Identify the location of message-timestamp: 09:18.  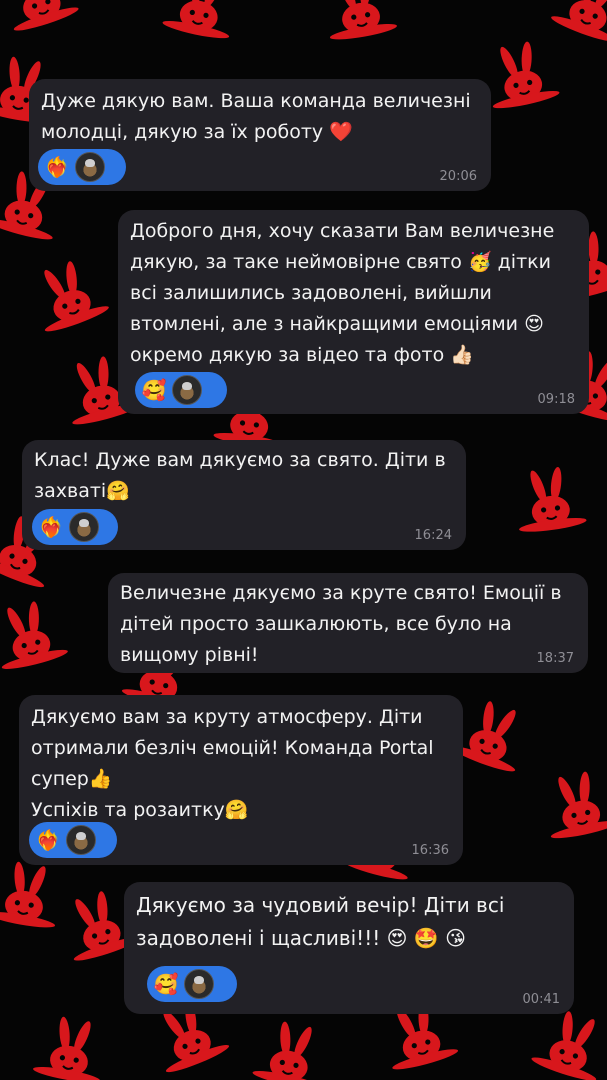
(556, 399).